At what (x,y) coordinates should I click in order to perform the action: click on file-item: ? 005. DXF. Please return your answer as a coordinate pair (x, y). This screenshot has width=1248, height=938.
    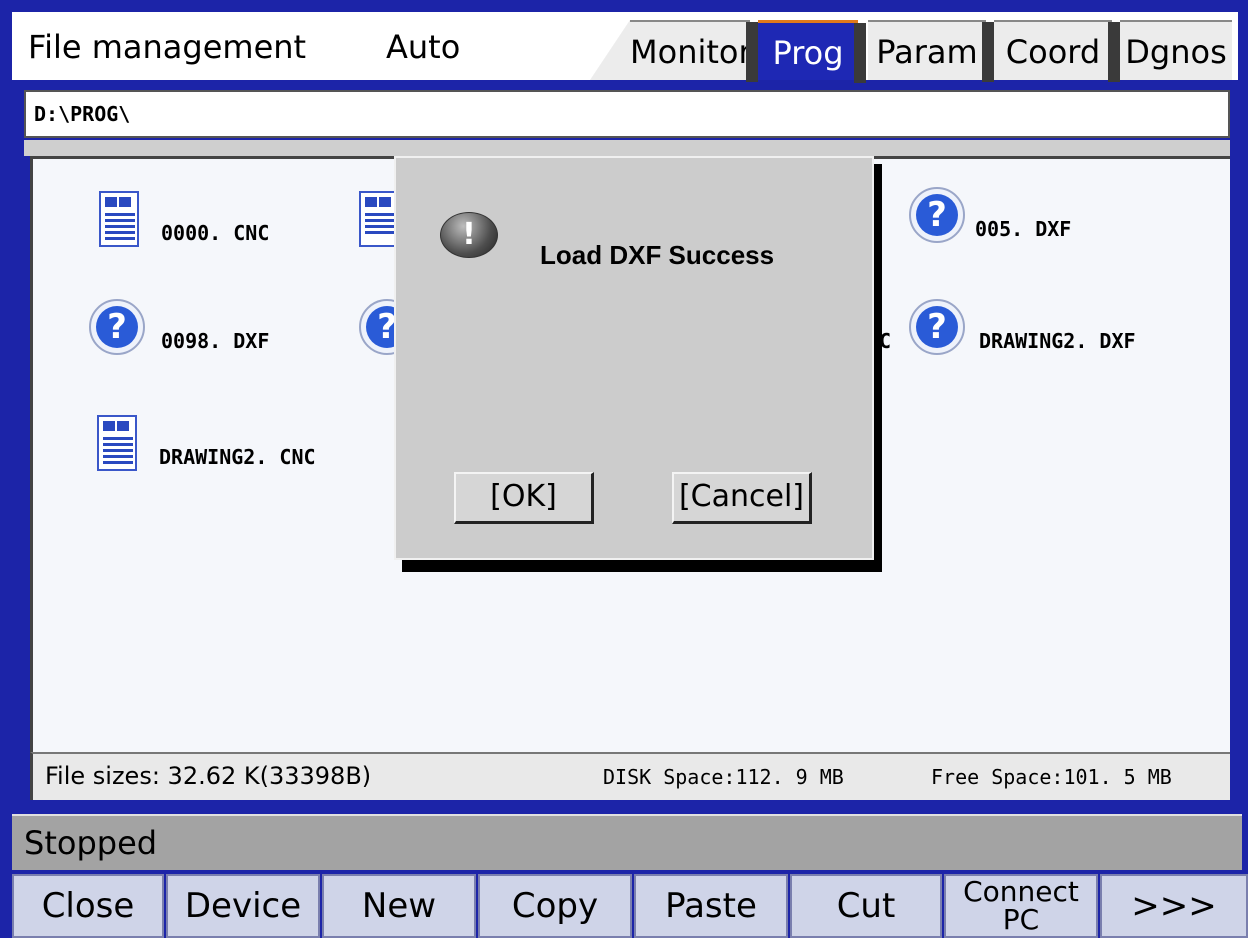
    Looking at the image, I should click on (1019, 217).